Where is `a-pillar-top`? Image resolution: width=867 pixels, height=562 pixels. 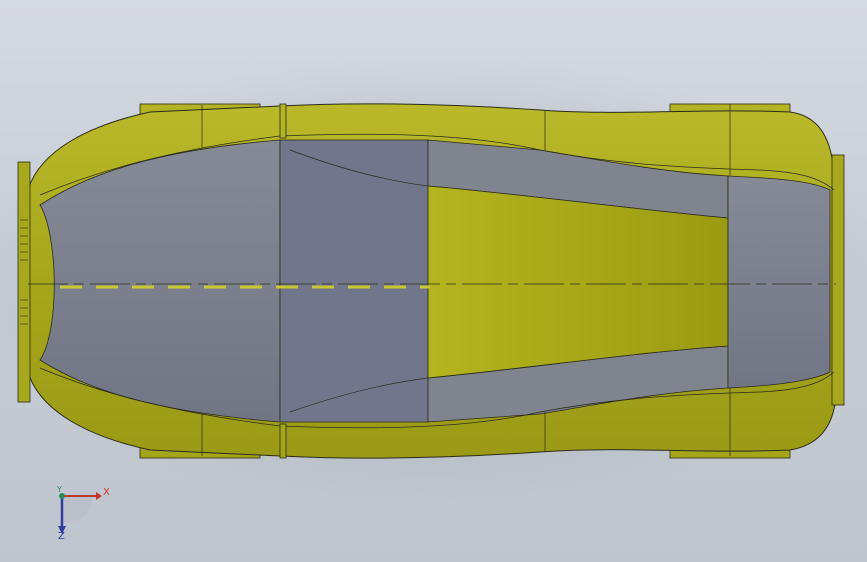 a-pillar-top is located at coordinates (283, 121).